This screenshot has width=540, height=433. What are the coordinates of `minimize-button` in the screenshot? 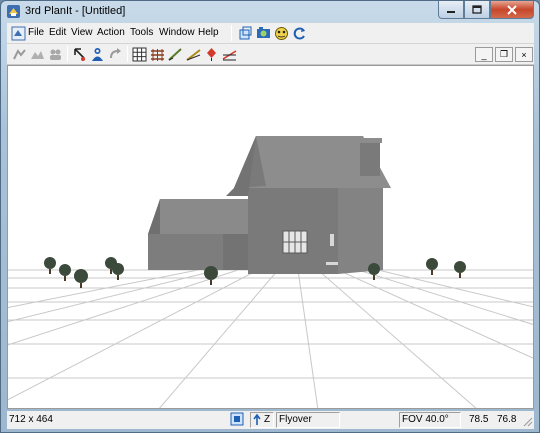 It's located at (451, 10).